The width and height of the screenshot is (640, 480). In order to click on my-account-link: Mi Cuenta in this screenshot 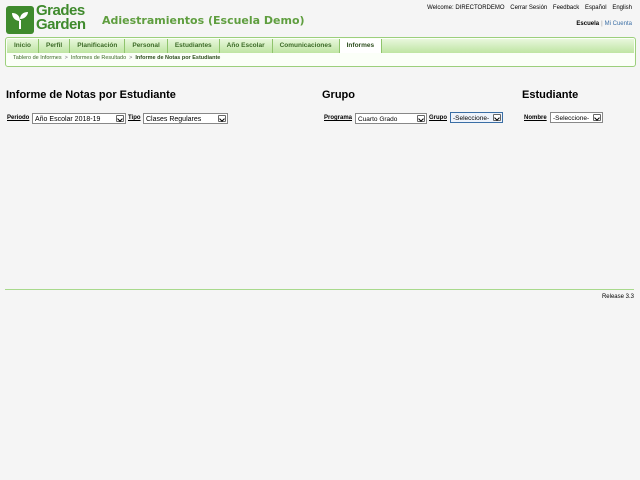, I will do `click(618, 24)`.